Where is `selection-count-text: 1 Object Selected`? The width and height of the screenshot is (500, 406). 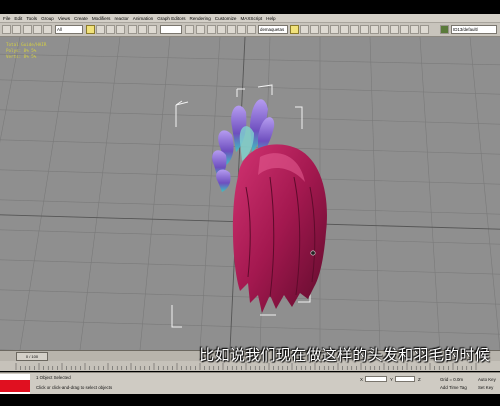
selection-count-text: 1 Object Selected is located at coordinates (53, 377).